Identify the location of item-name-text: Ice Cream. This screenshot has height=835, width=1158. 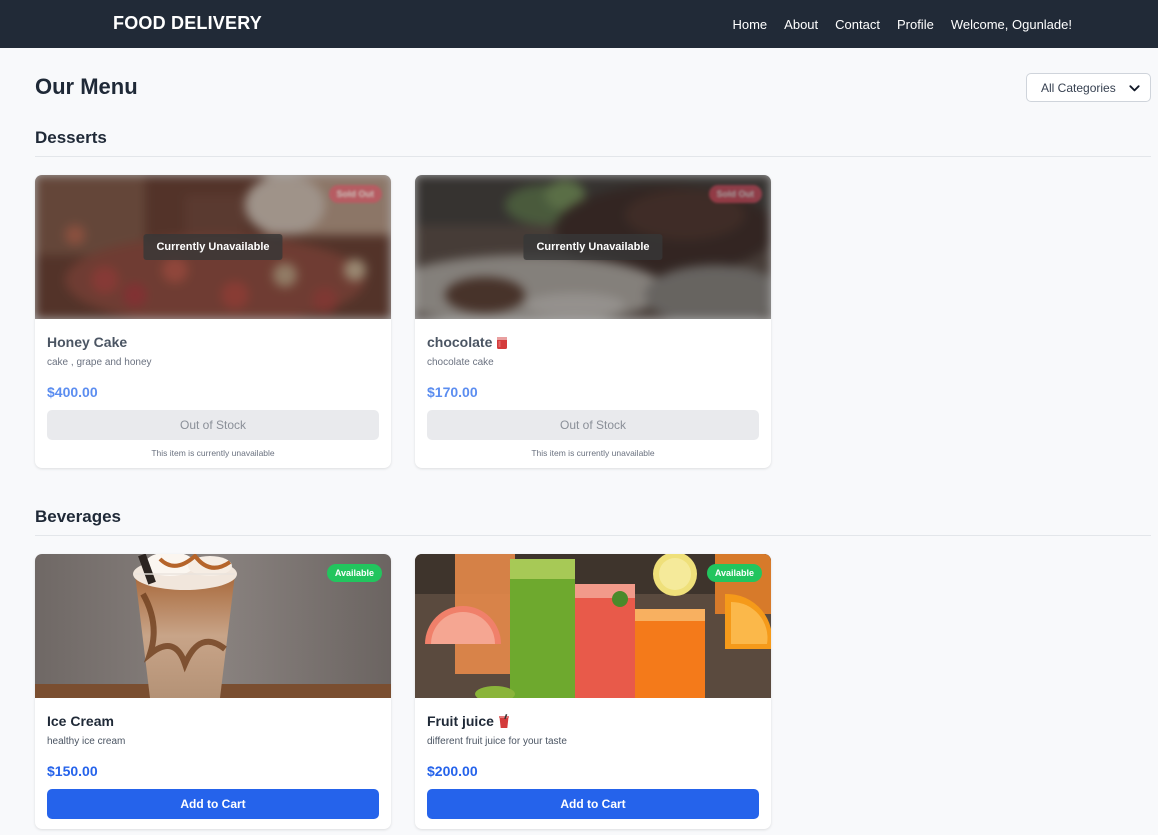
(80, 721).